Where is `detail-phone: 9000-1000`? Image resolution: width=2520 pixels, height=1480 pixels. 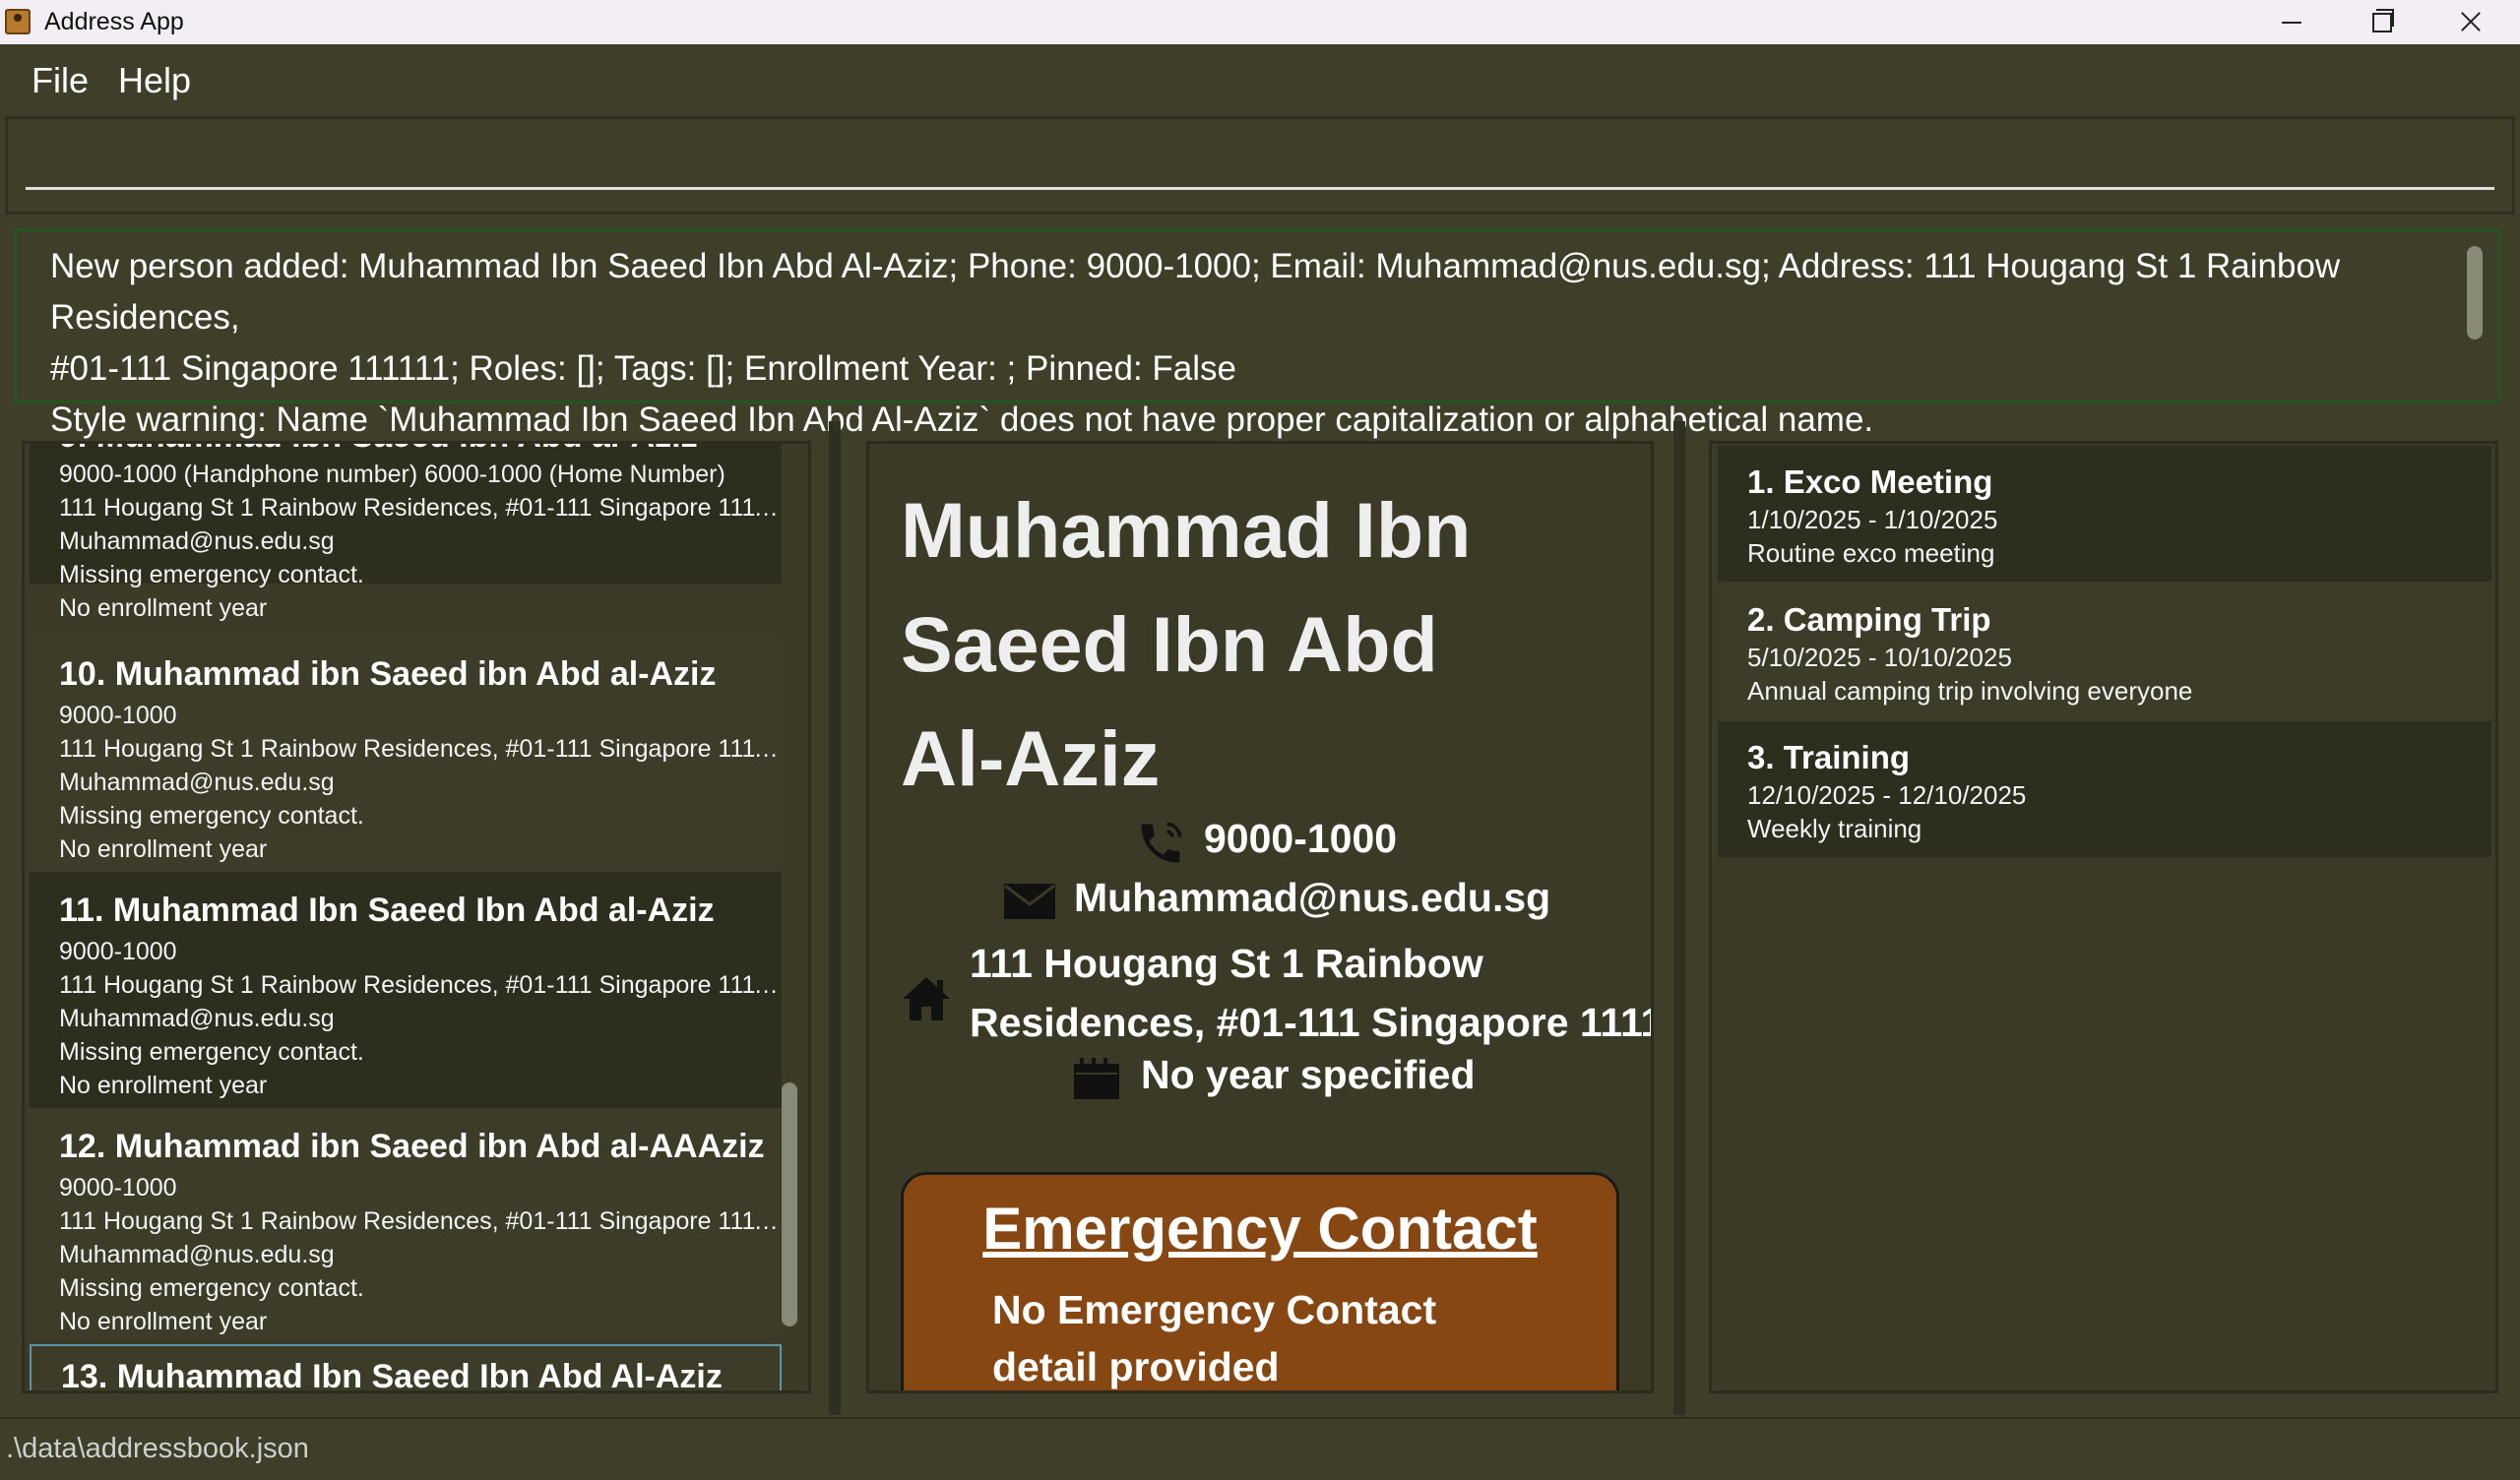
detail-phone: 9000-1000 is located at coordinates (1301, 839).